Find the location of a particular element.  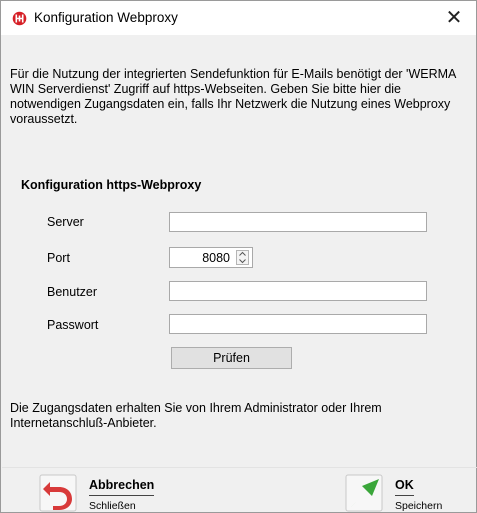

ok-subtitle: Speichern is located at coordinates (419, 506).